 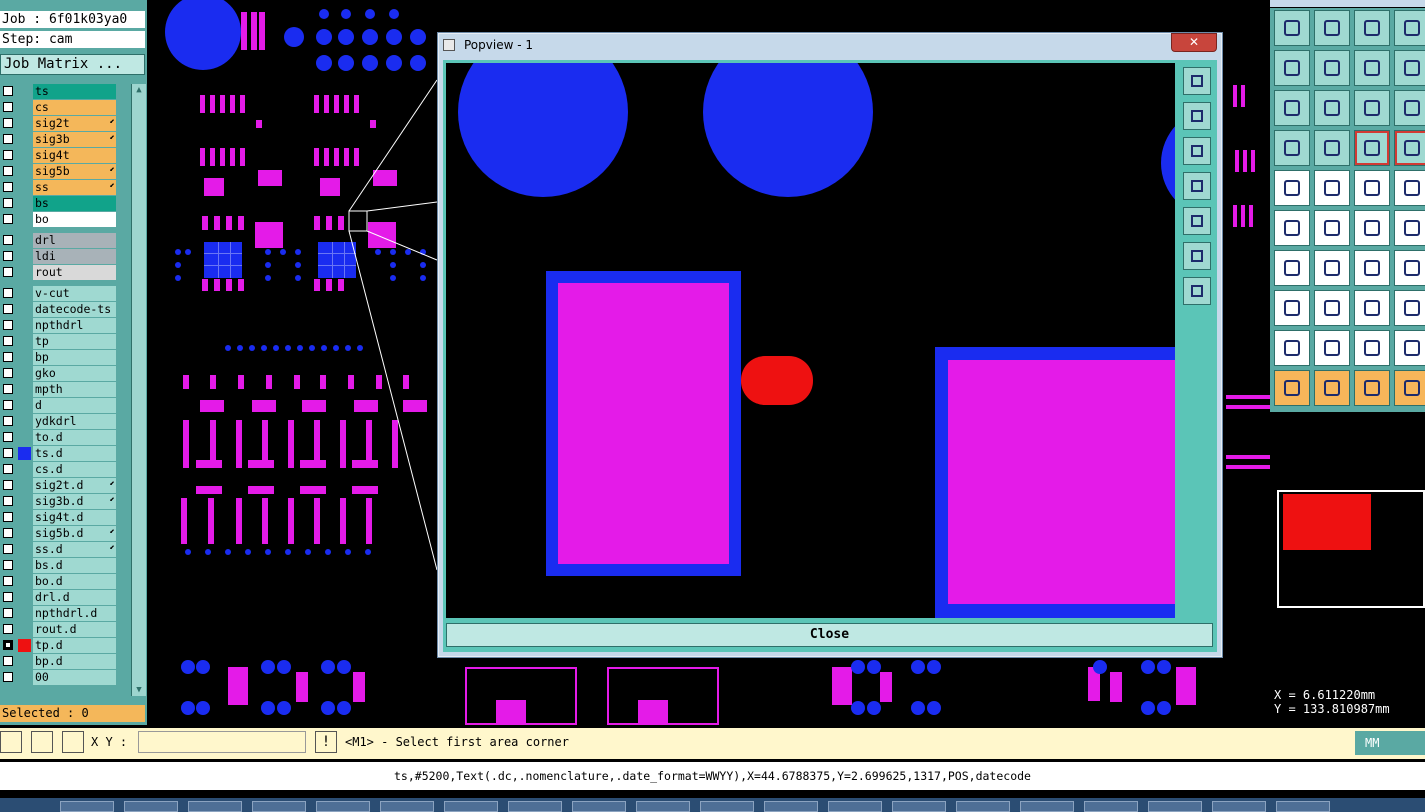 What do you see at coordinates (1292, 188) in the screenshot?
I see `feature-add-icon` at bounding box center [1292, 188].